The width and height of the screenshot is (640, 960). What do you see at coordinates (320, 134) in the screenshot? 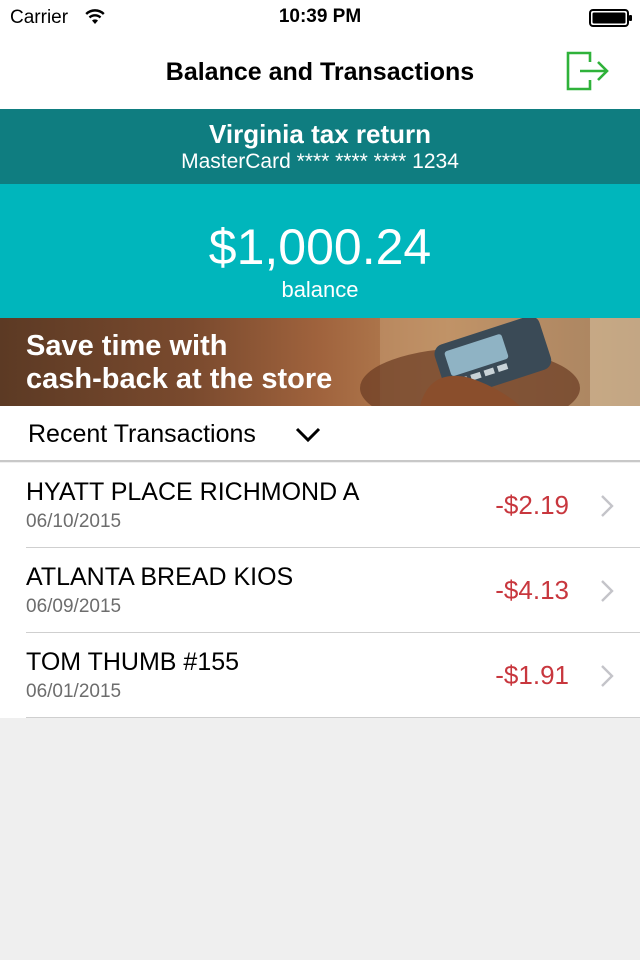
I see `account-name: Virginia tax return` at bounding box center [320, 134].